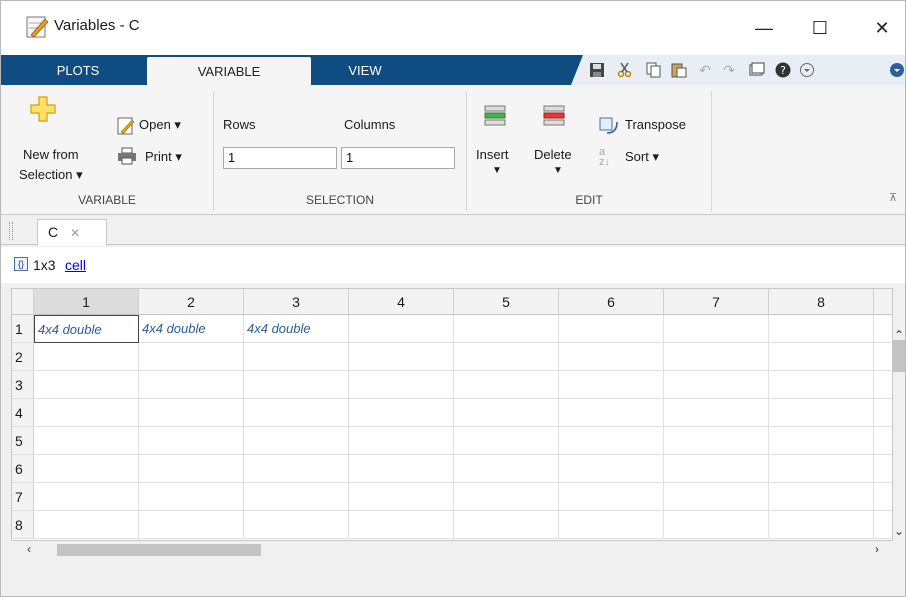 This screenshot has width=906, height=597. Describe the element at coordinates (611, 302) in the screenshot. I see `column-header: 6` at that location.